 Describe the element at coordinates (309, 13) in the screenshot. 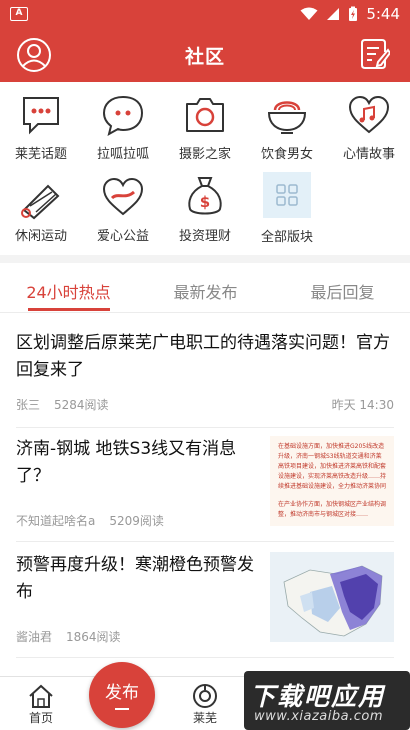

I see `wifi-icon` at that location.